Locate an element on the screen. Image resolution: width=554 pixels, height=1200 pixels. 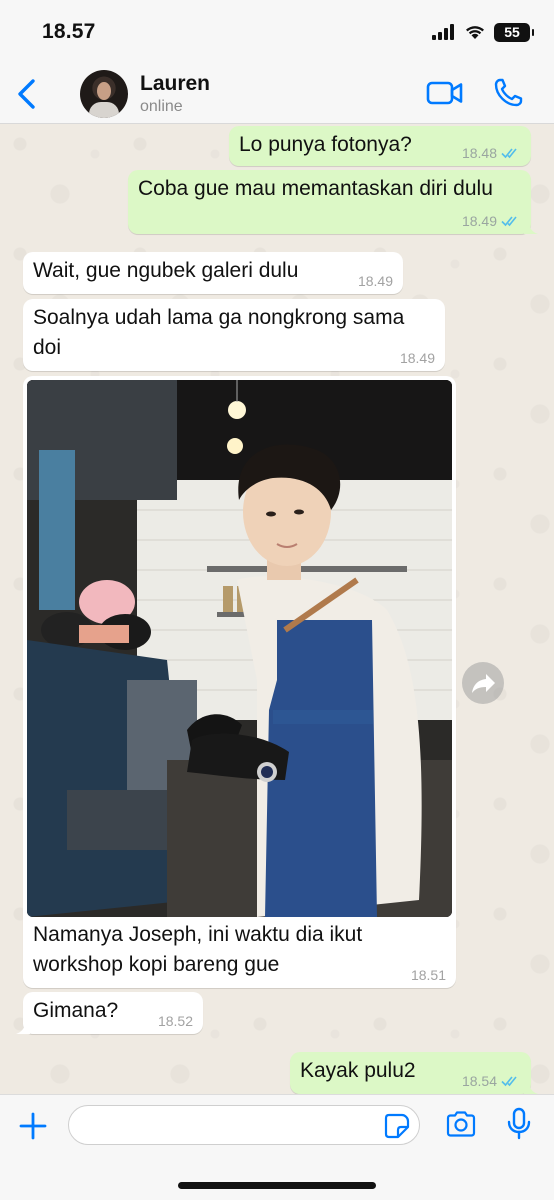
message-meta: 18.48 is located at coordinates (491, 153).